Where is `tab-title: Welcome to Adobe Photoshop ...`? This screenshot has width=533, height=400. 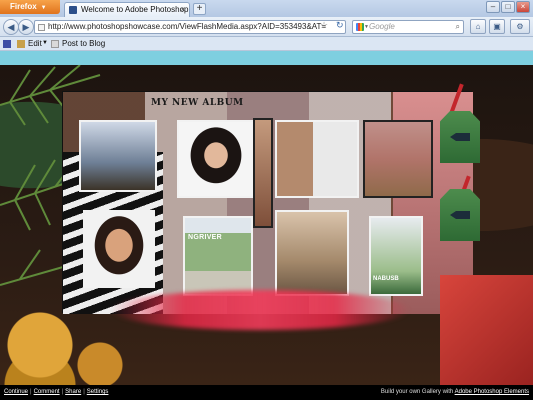
tab-title: Welcome to Adobe Photoshop ... is located at coordinates (135, 9).